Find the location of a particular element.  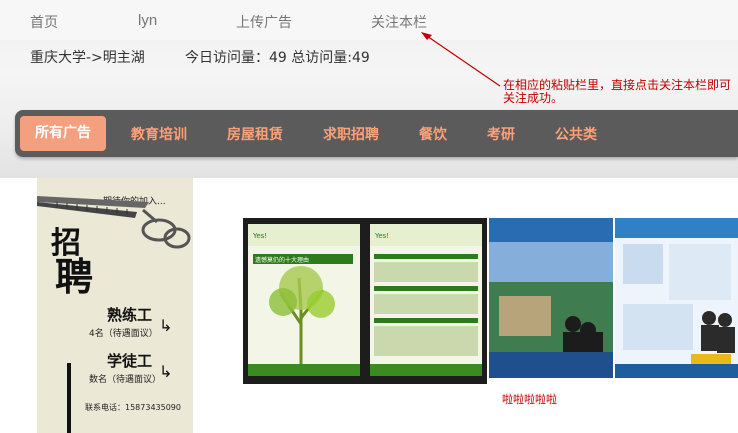

category-jobs-tab: 求职招聘 is located at coordinates (351, 134).